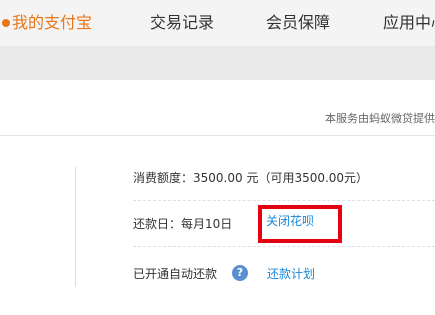 The width and height of the screenshot is (435, 315). I want to click on credit-line-row: 消费额度：3500.00 元（可用3500.00元）, so click(284, 178).